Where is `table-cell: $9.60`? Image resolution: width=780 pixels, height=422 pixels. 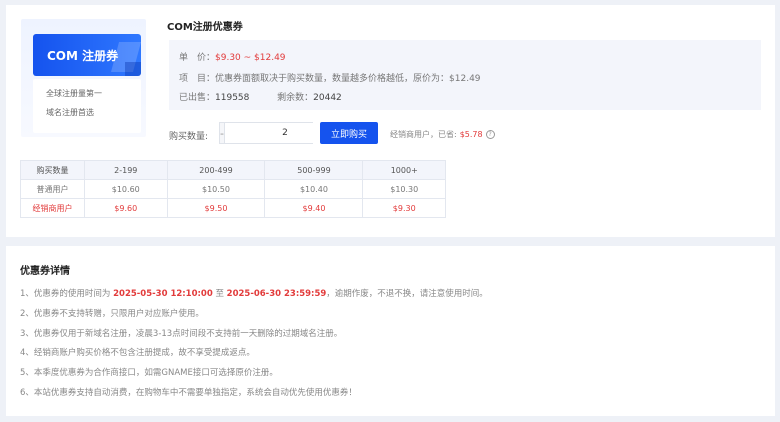
table-cell: $9.60 is located at coordinates (126, 208).